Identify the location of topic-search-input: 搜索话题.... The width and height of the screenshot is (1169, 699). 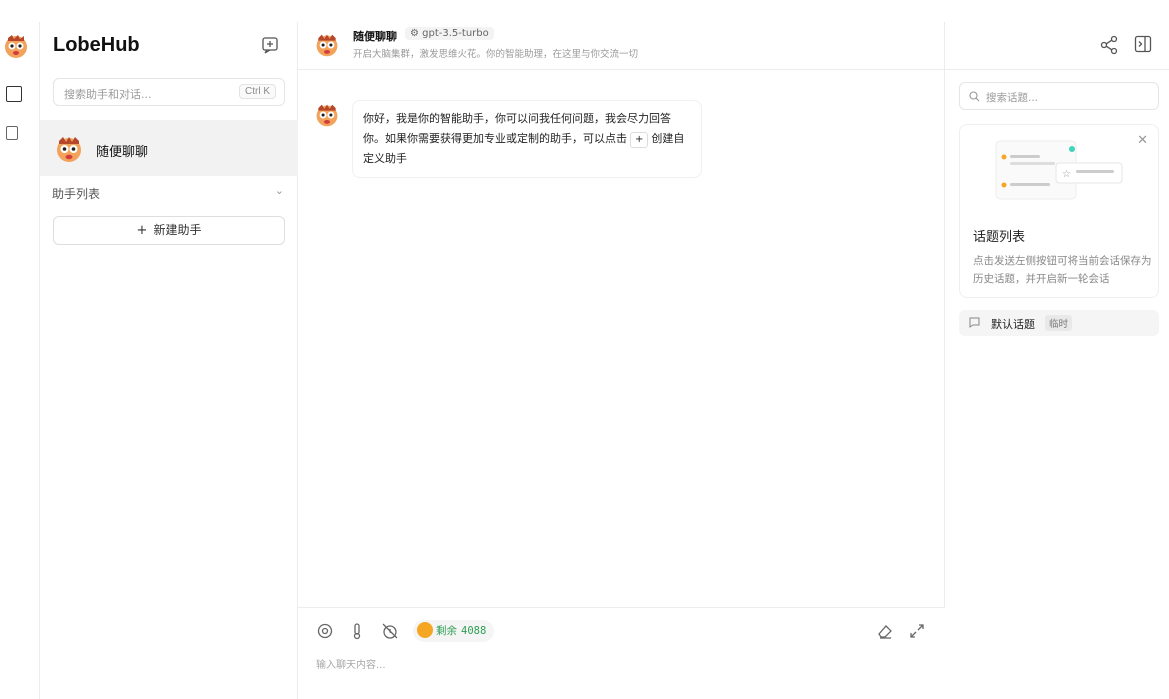
(1059, 96).